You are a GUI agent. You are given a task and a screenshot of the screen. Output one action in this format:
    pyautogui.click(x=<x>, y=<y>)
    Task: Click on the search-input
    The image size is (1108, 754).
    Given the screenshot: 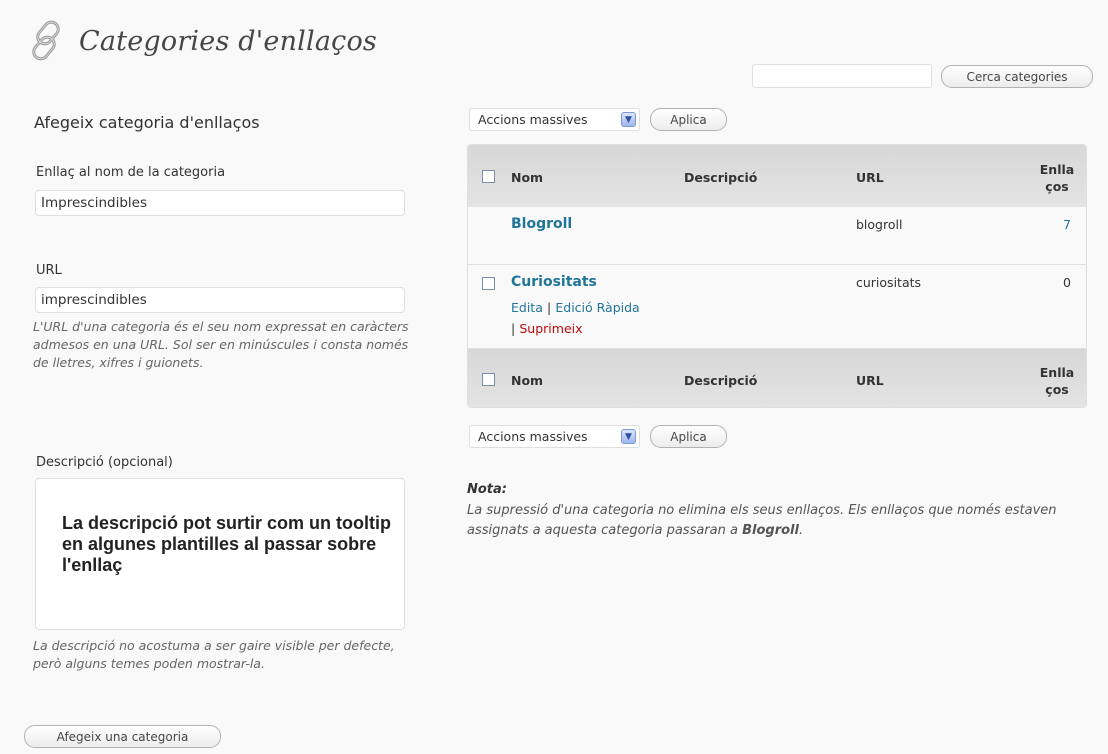 What is the action you would take?
    pyautogui.click(x=842, y=76)
    